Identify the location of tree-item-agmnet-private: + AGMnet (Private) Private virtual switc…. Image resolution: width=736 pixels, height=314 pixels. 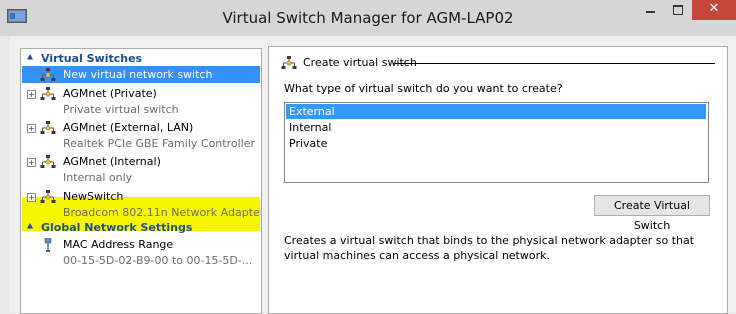
(141, 103).